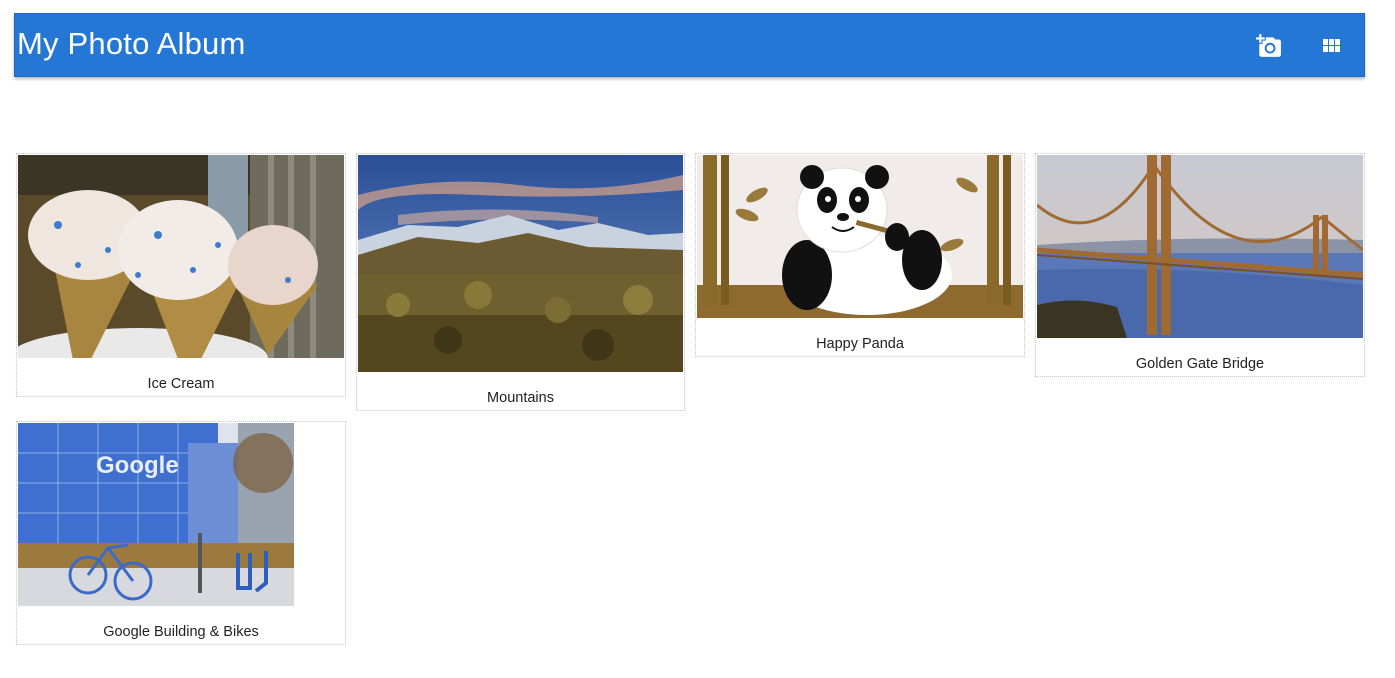 This screenshot has width=1395, height=678. I want to click on view-grid-button, so click(1331, 46).